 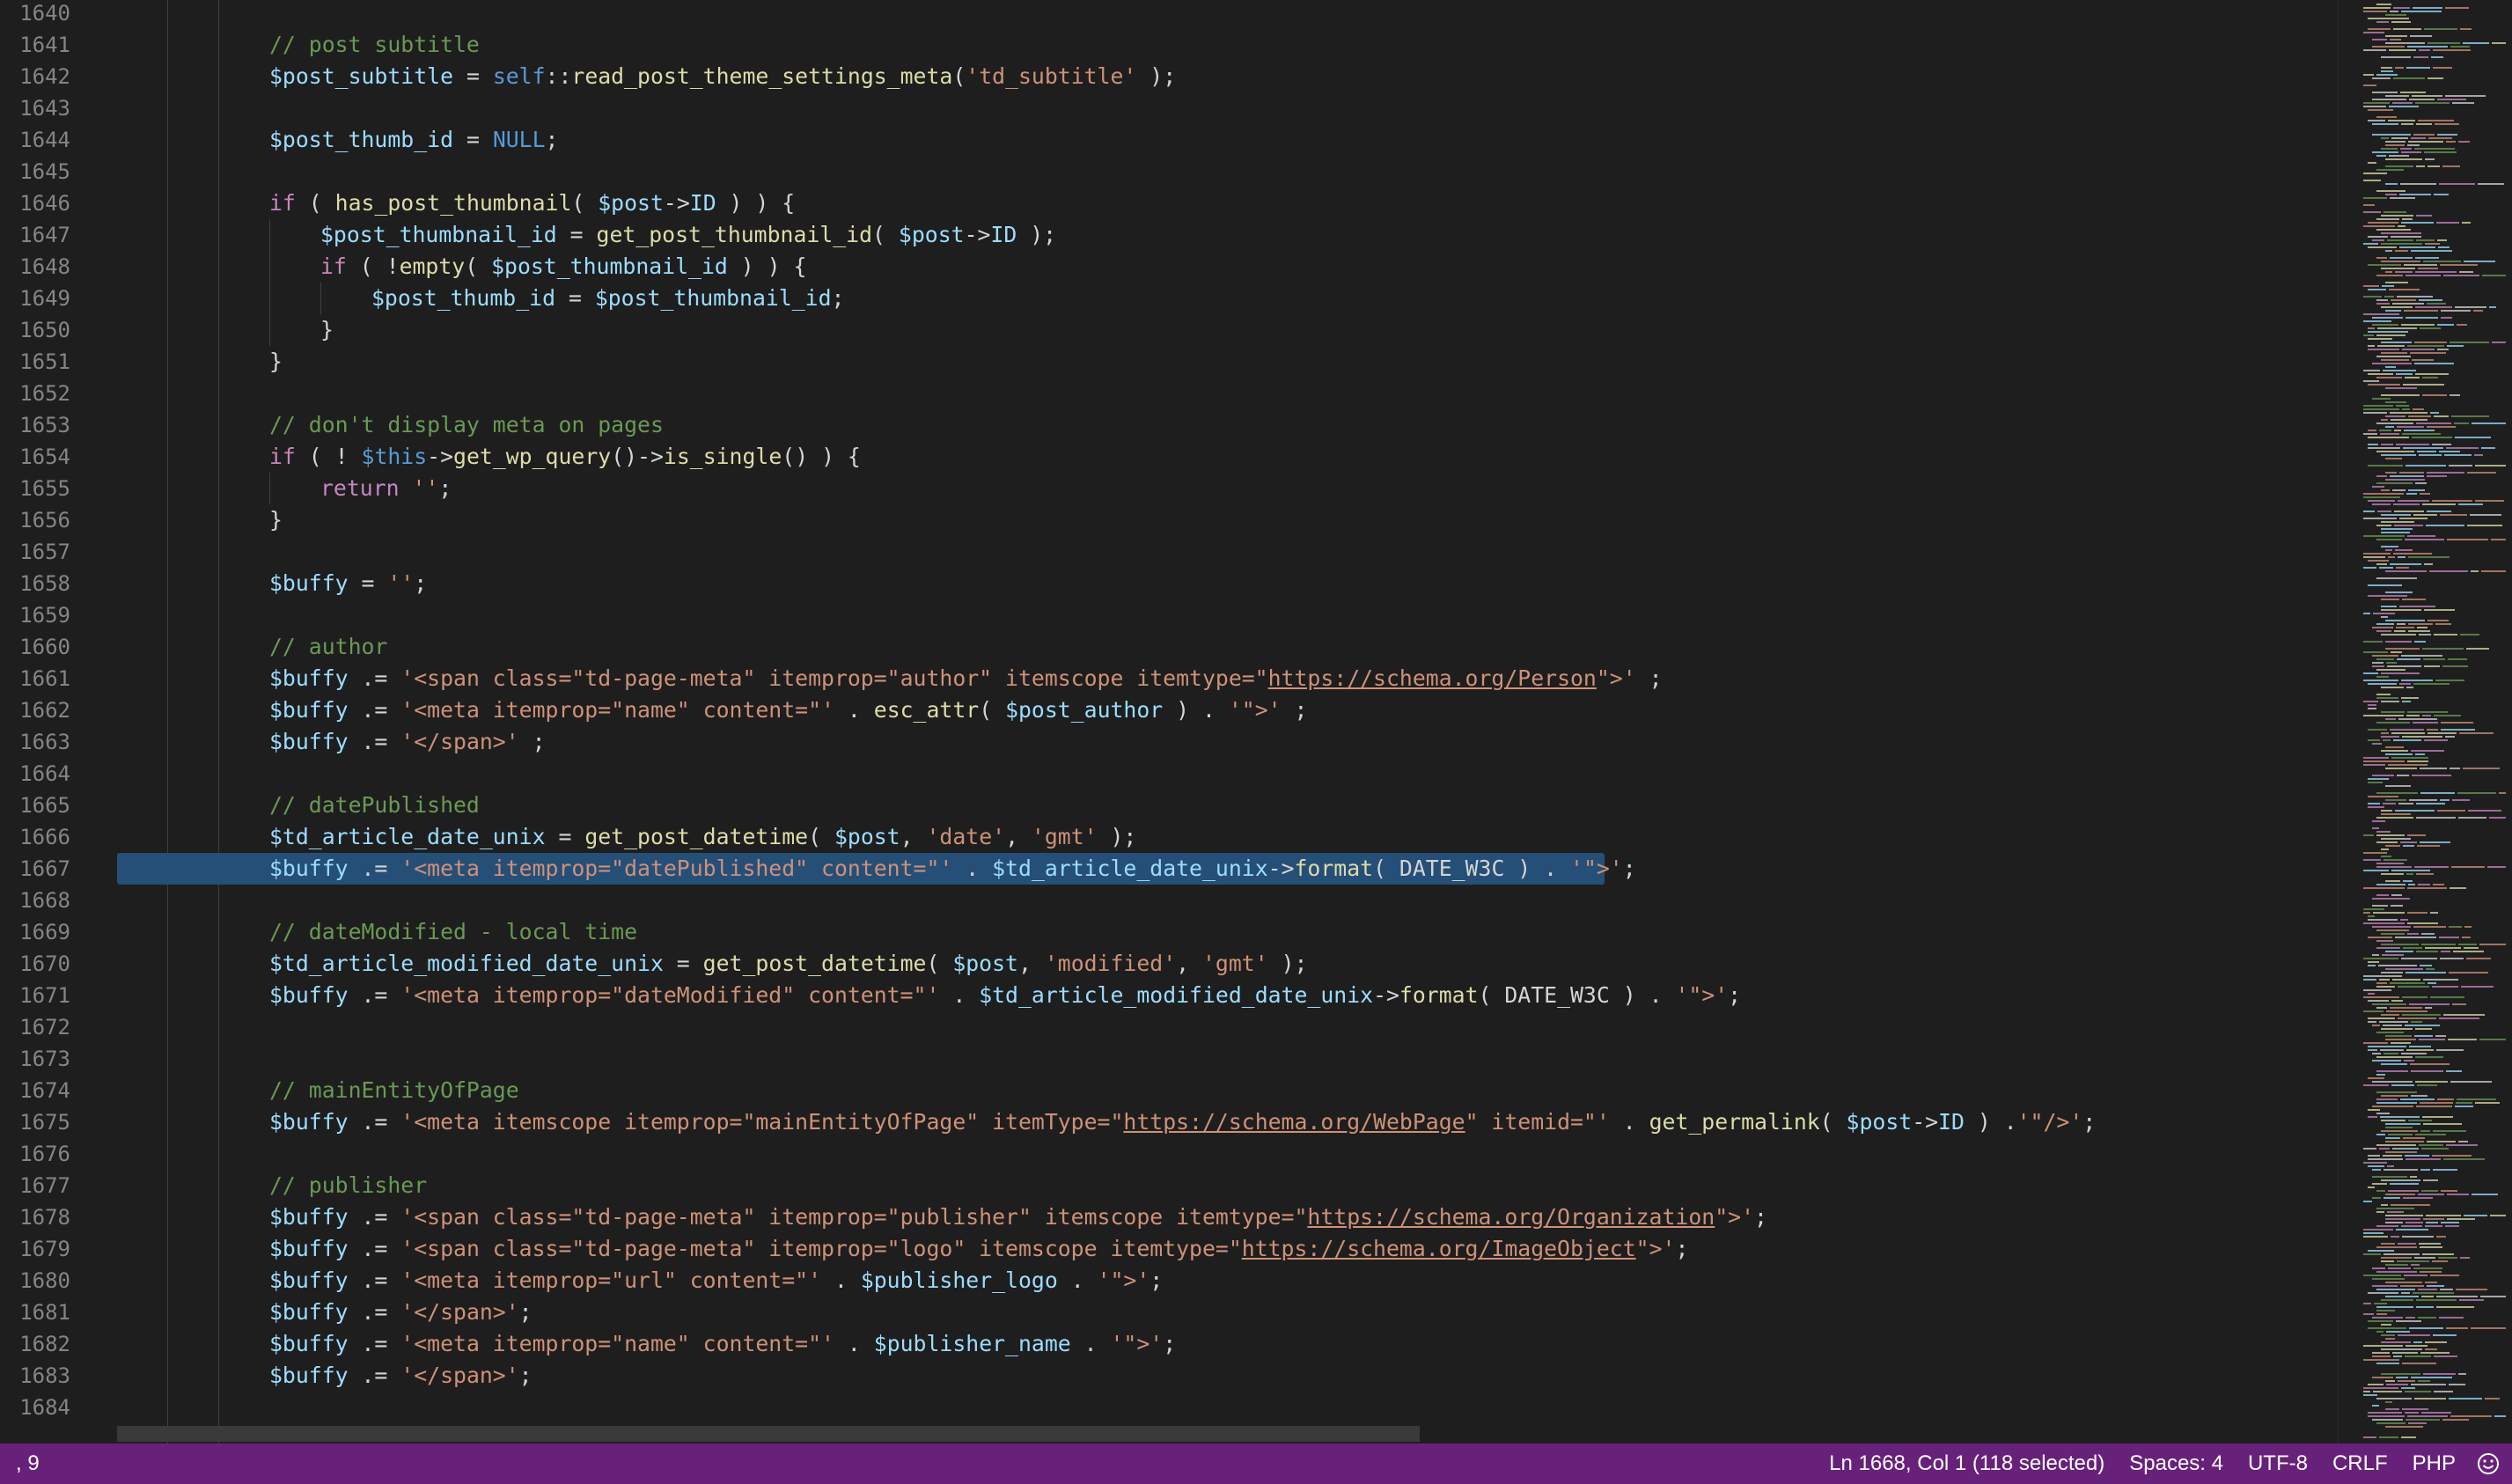 I want to click on code-line: $buffy = '';, so click(x=348, y=583).